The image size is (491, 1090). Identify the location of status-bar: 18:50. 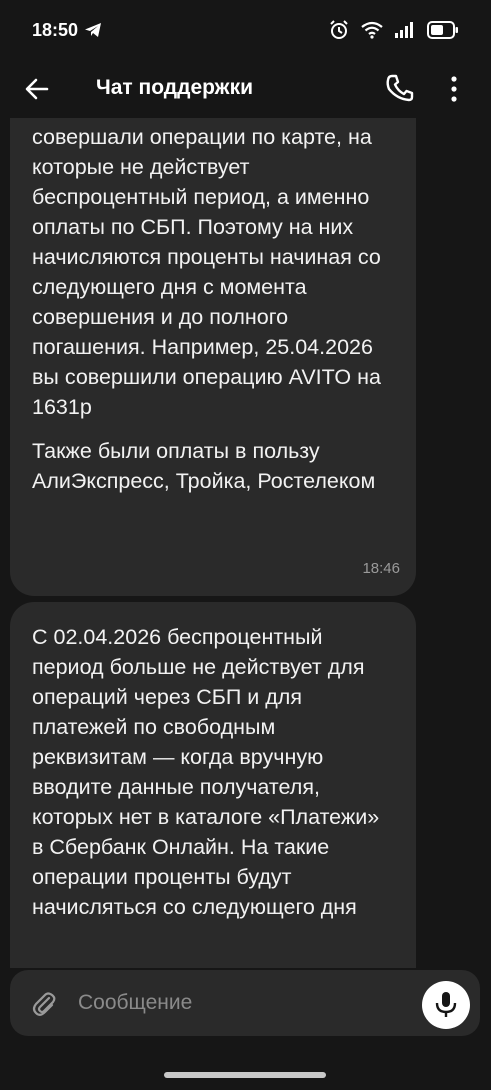
(245, 30).